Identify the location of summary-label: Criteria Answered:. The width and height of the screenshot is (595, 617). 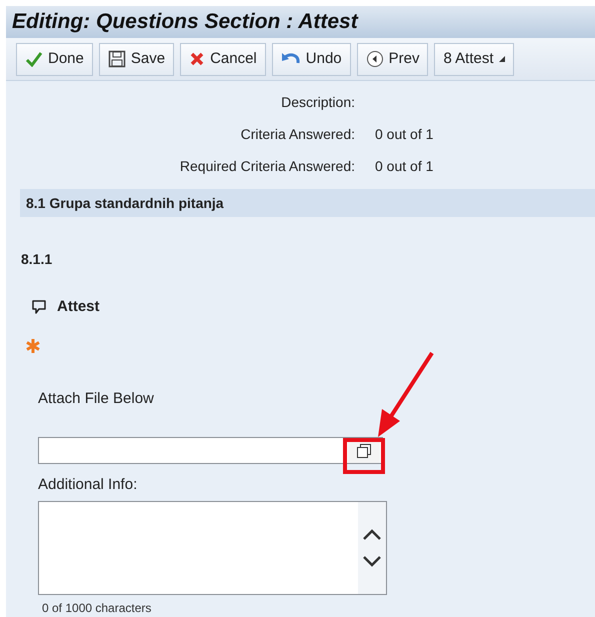
(297, 134).